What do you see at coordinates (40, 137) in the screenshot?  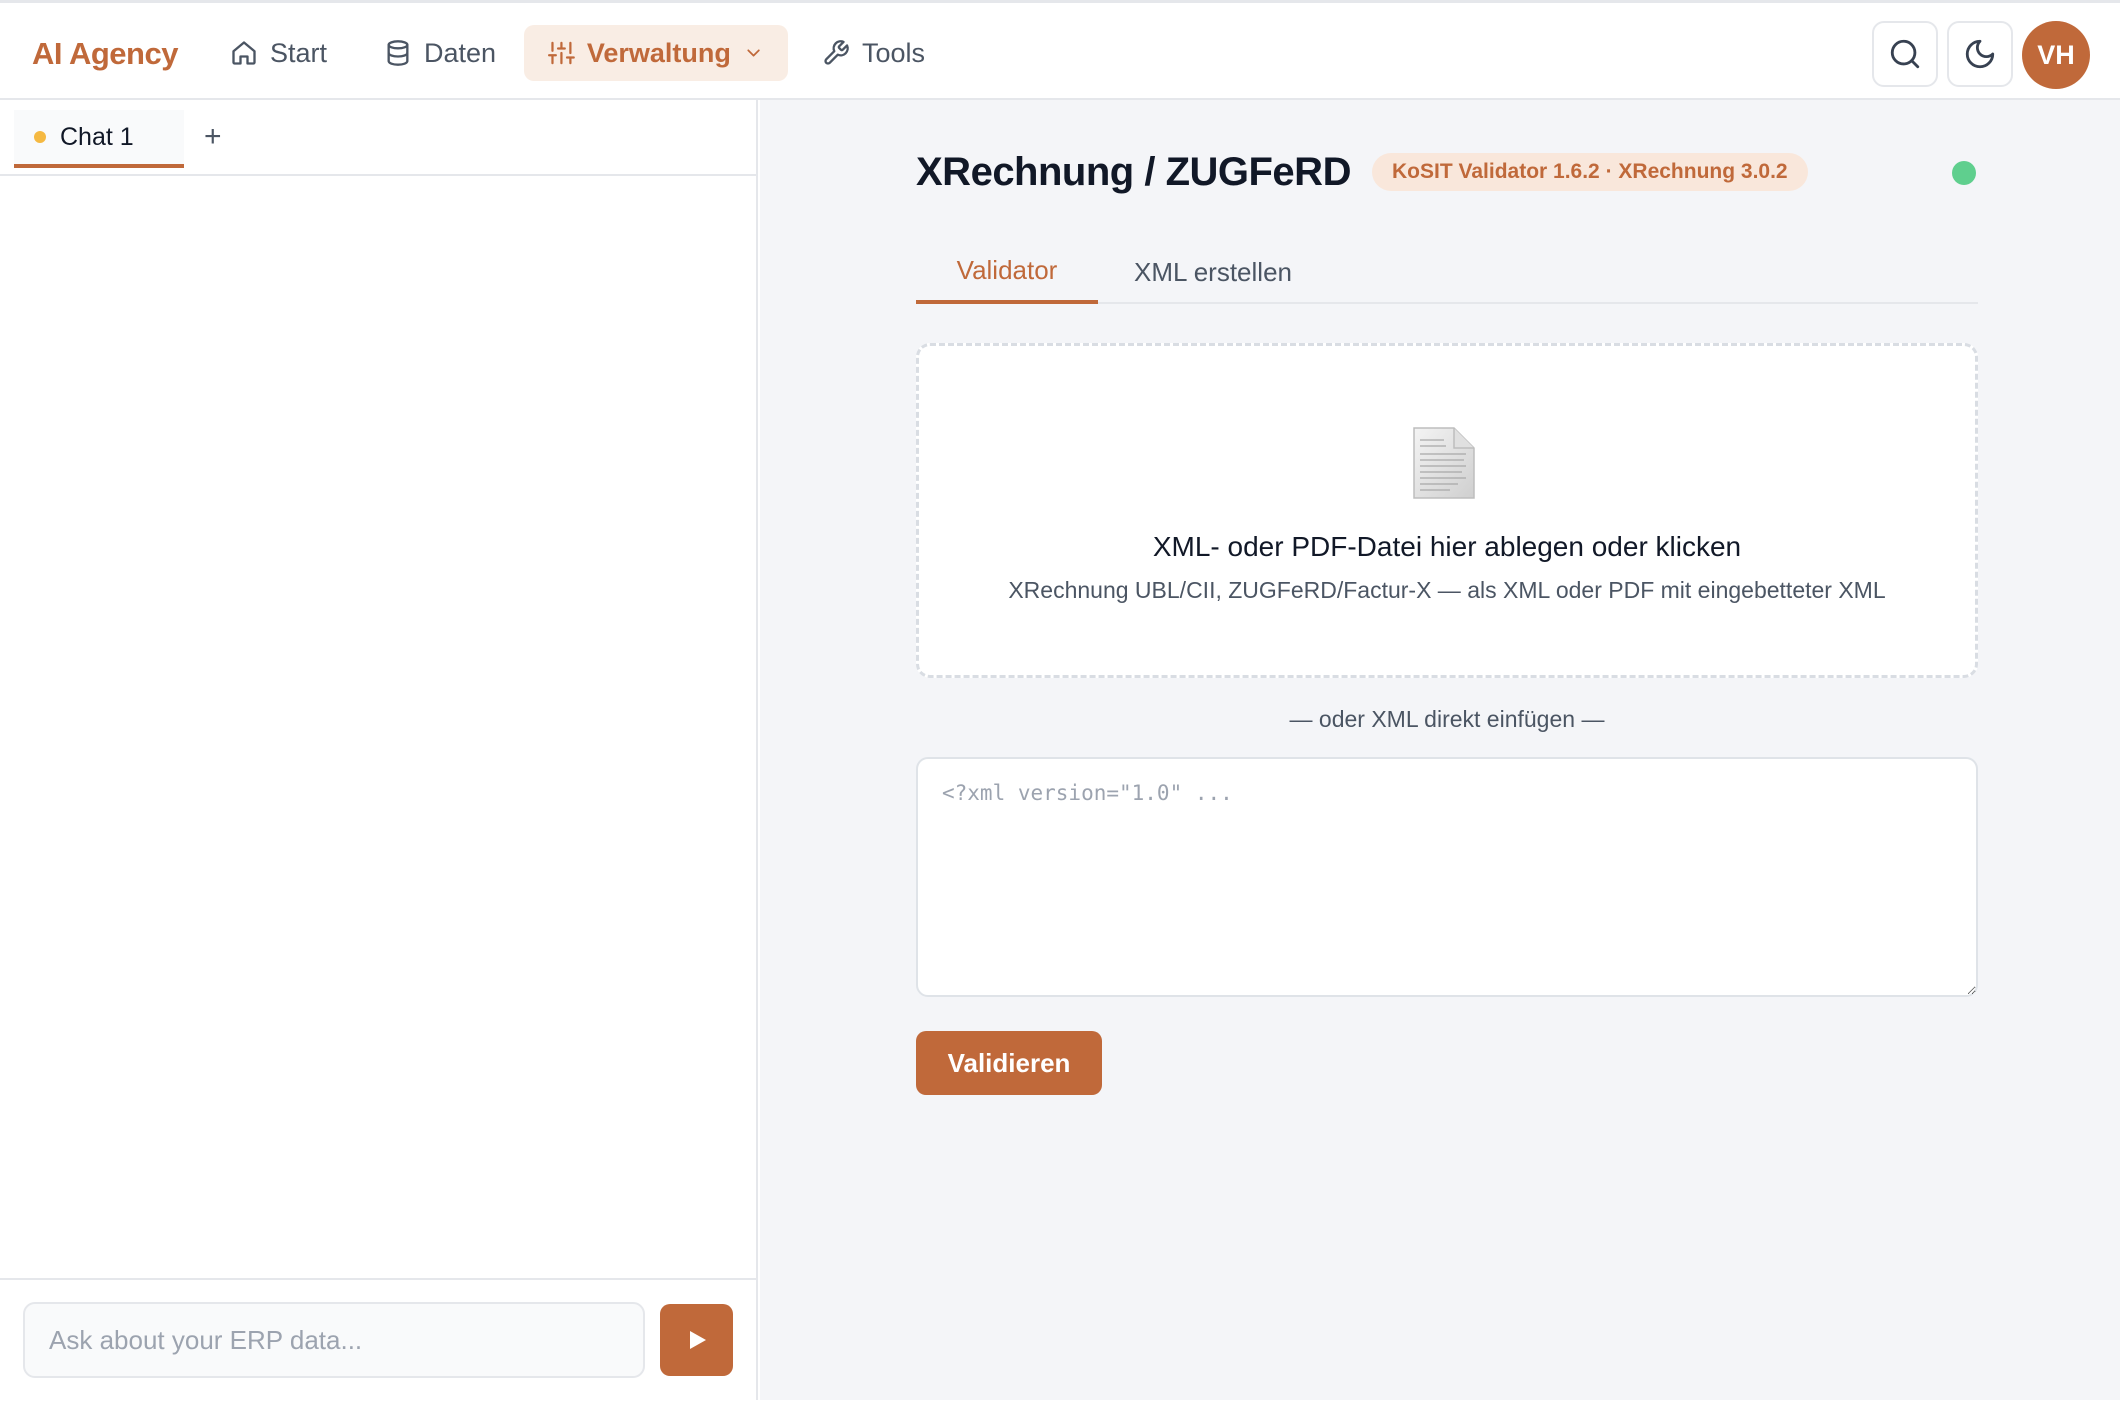 I see `unsaved-dot-icon` at bounding box center [40, 137].